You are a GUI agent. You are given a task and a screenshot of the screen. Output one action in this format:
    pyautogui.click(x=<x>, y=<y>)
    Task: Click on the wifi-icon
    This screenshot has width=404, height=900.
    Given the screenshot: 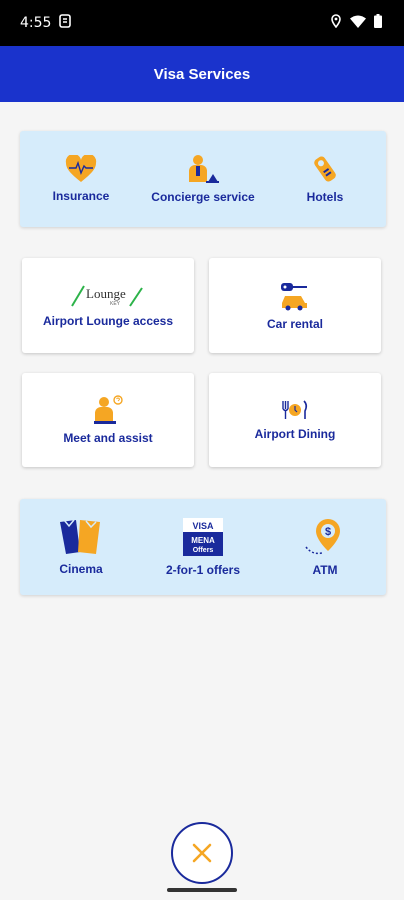 What is the action you would take?
    pyautogui.click(x=358, y=23)
    